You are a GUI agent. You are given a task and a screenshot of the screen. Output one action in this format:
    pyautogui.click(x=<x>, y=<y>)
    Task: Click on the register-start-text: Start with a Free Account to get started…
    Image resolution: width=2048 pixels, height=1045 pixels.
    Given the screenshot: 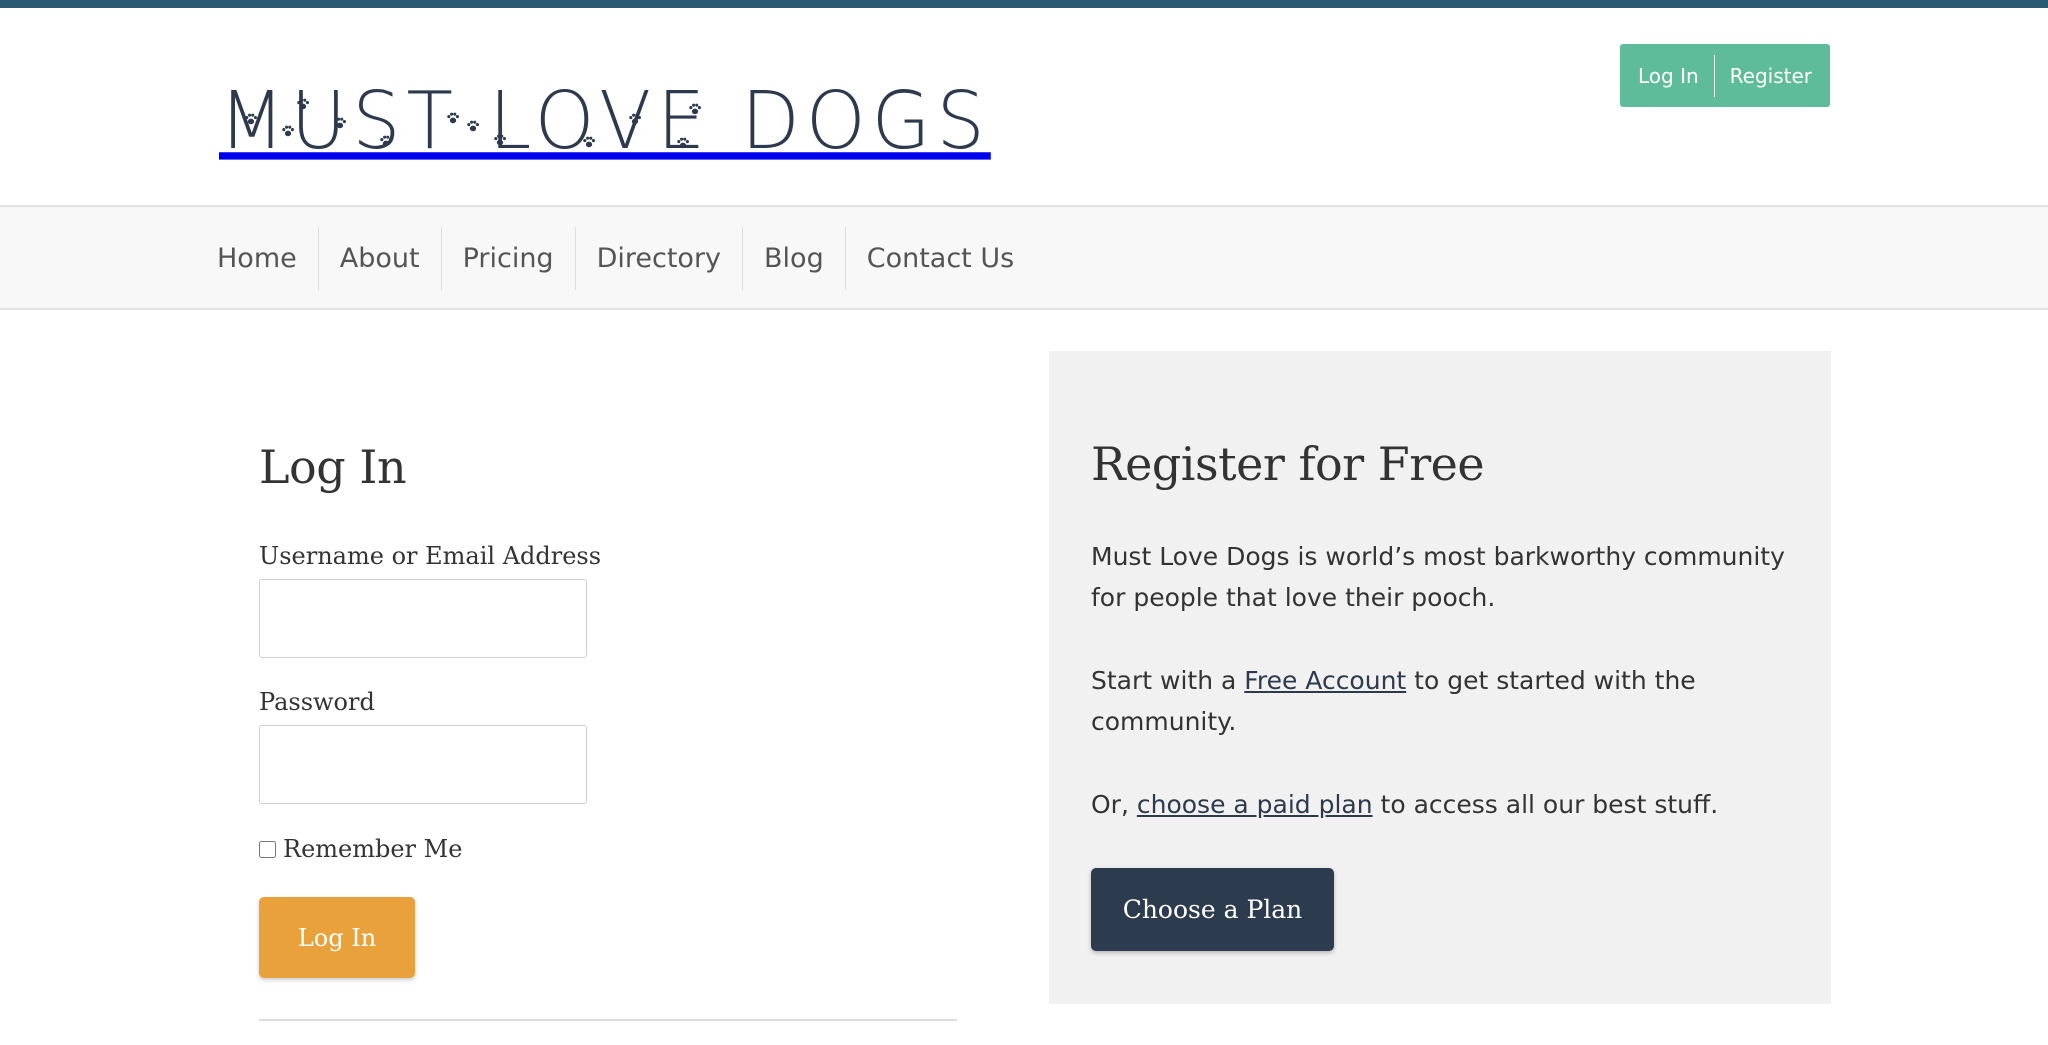 What is the action you would take?
    pyautogui.click(x=1441, y=701)
    